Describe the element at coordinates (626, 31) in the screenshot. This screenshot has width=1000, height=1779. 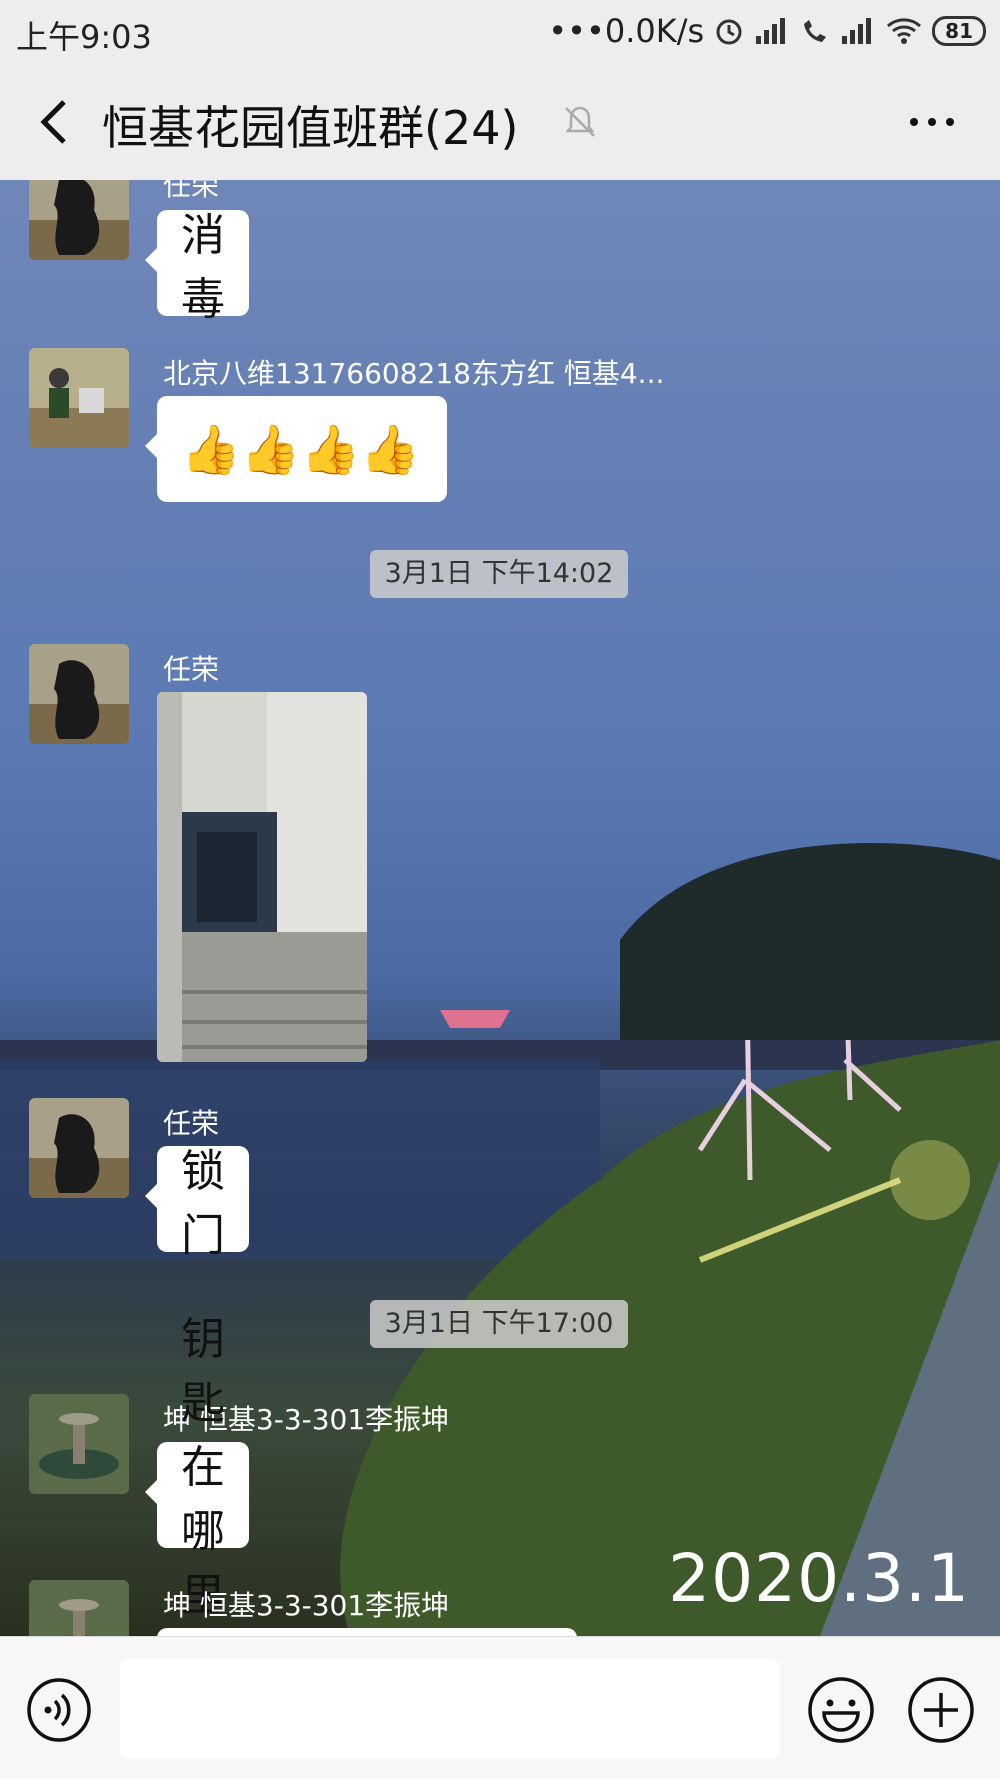
I see `network-speed: •••0.0K/s` at that location.